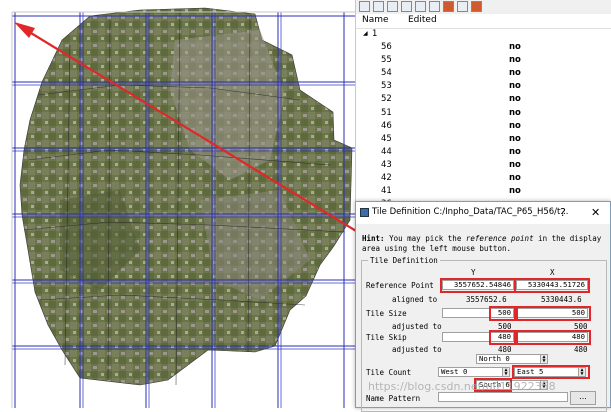 The image size is (611, 412). What do you see at coordinates (512, 359) in the screenshot?
I see `north-spinbox: North 0 ▲ ▼` at bounding box center [512, 359].